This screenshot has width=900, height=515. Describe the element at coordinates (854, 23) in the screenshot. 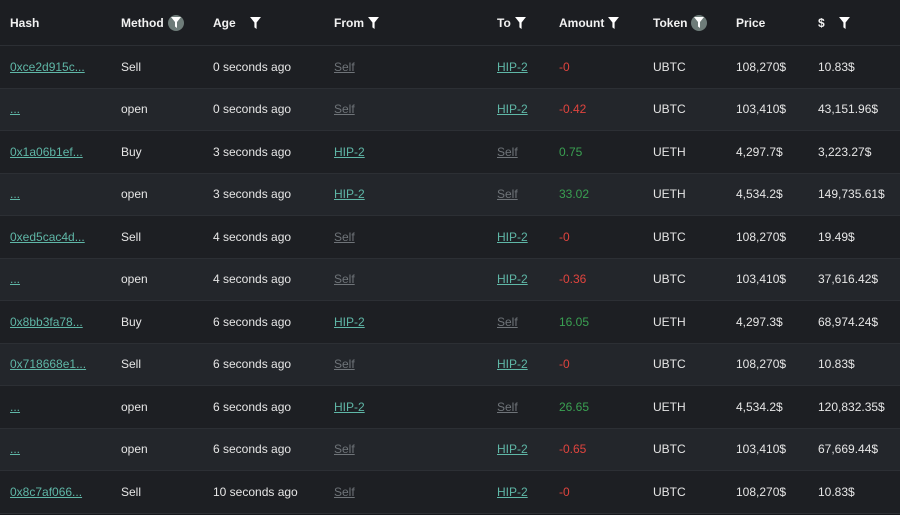

I see `header-usd: $` at that location.